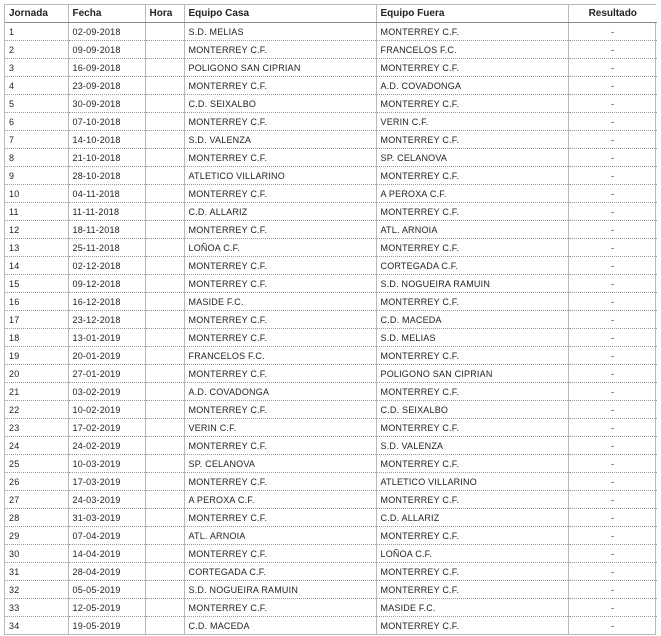 The height and width of the screenshot is (636, 661). Describe the element at coordinates (471, 14) in the screenshot. I see `header-equipo-fuera: Equipo Fuera` at that location.